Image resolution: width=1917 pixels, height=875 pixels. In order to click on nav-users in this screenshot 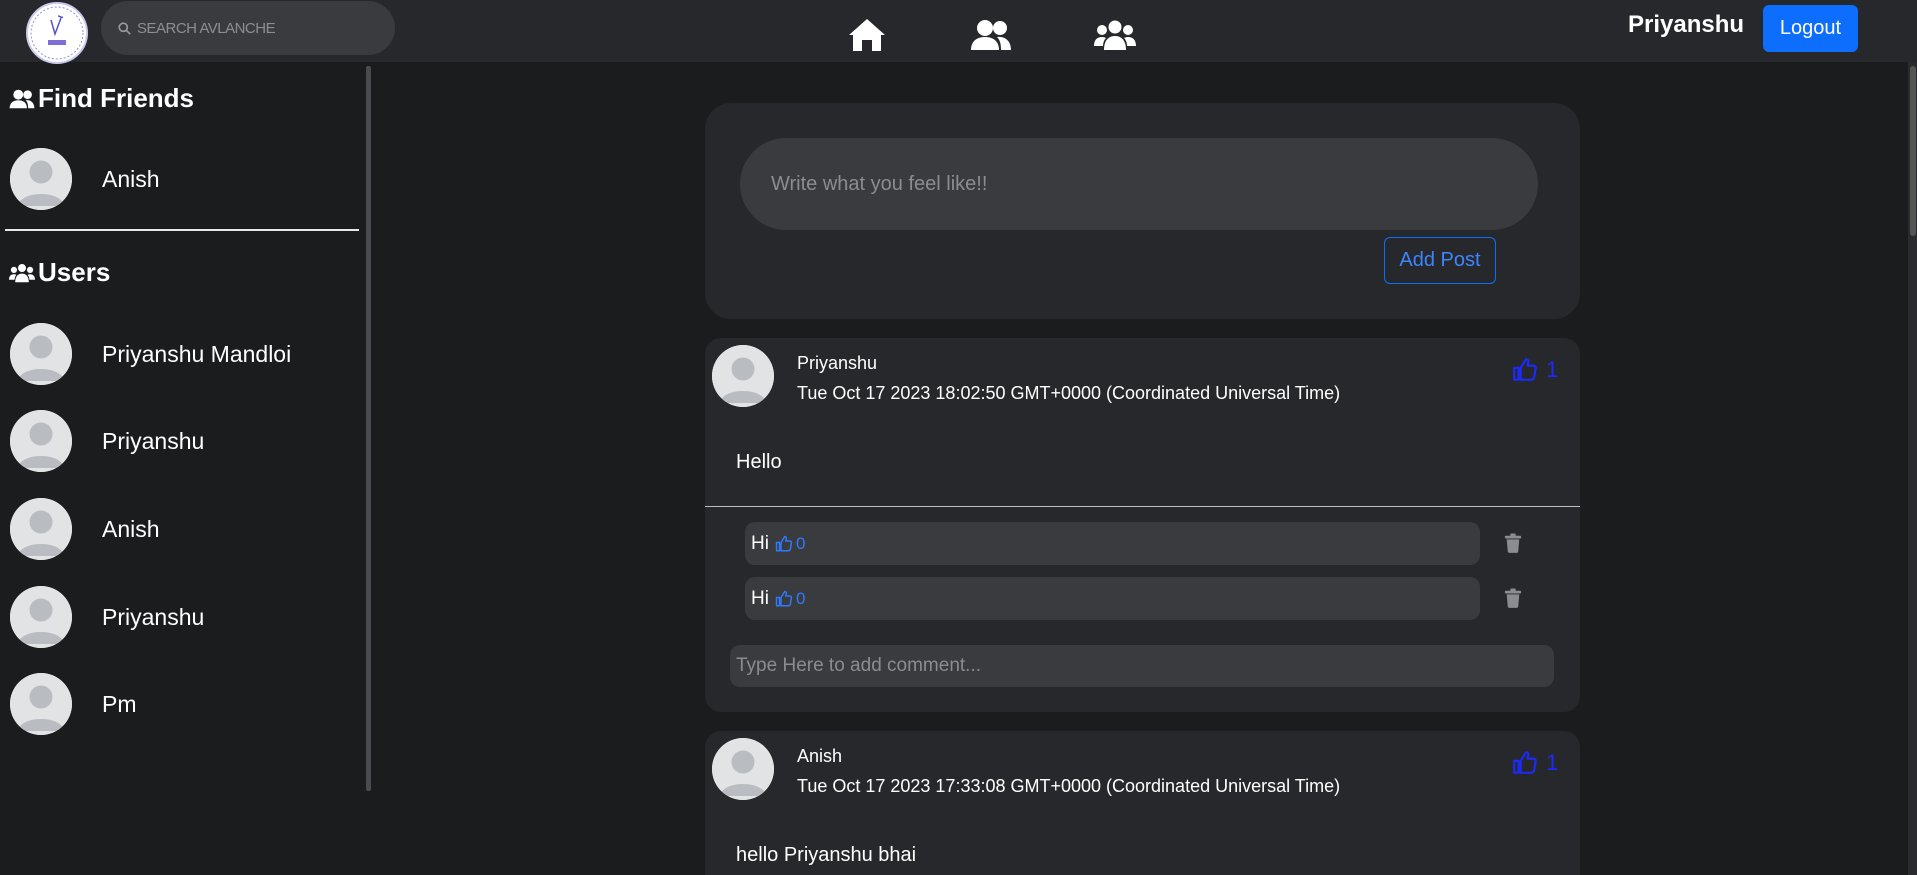, I will do `click(1115, 35)`.